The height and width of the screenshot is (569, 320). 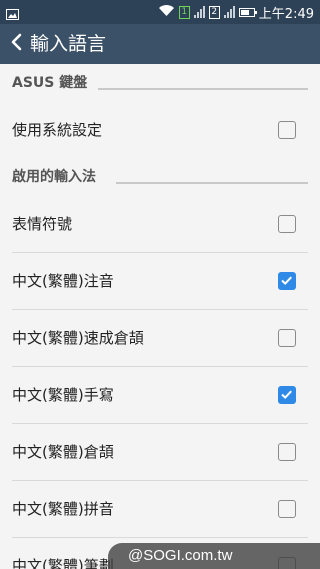 I want to click on list-item-label: 中文(繁體)倉頡, so click(x=63, y=452).